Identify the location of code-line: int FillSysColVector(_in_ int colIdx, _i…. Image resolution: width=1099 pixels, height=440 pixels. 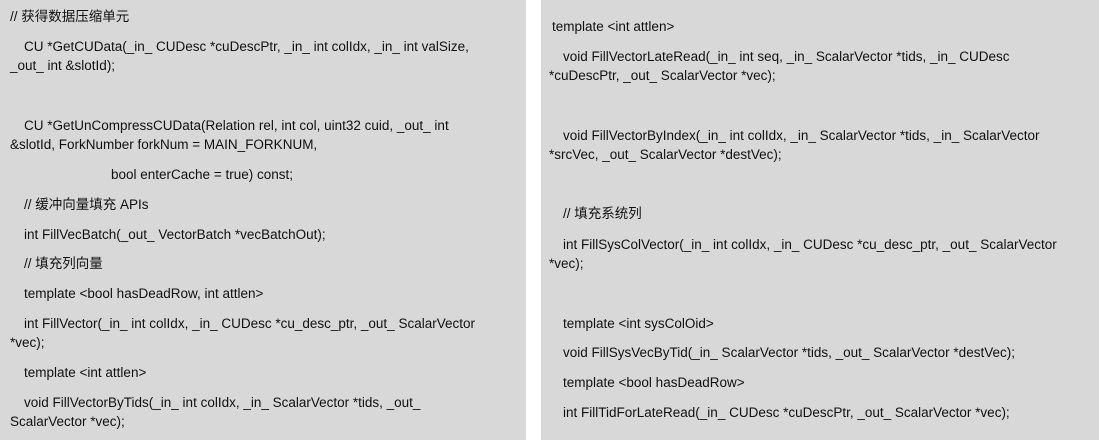
(810, 244).